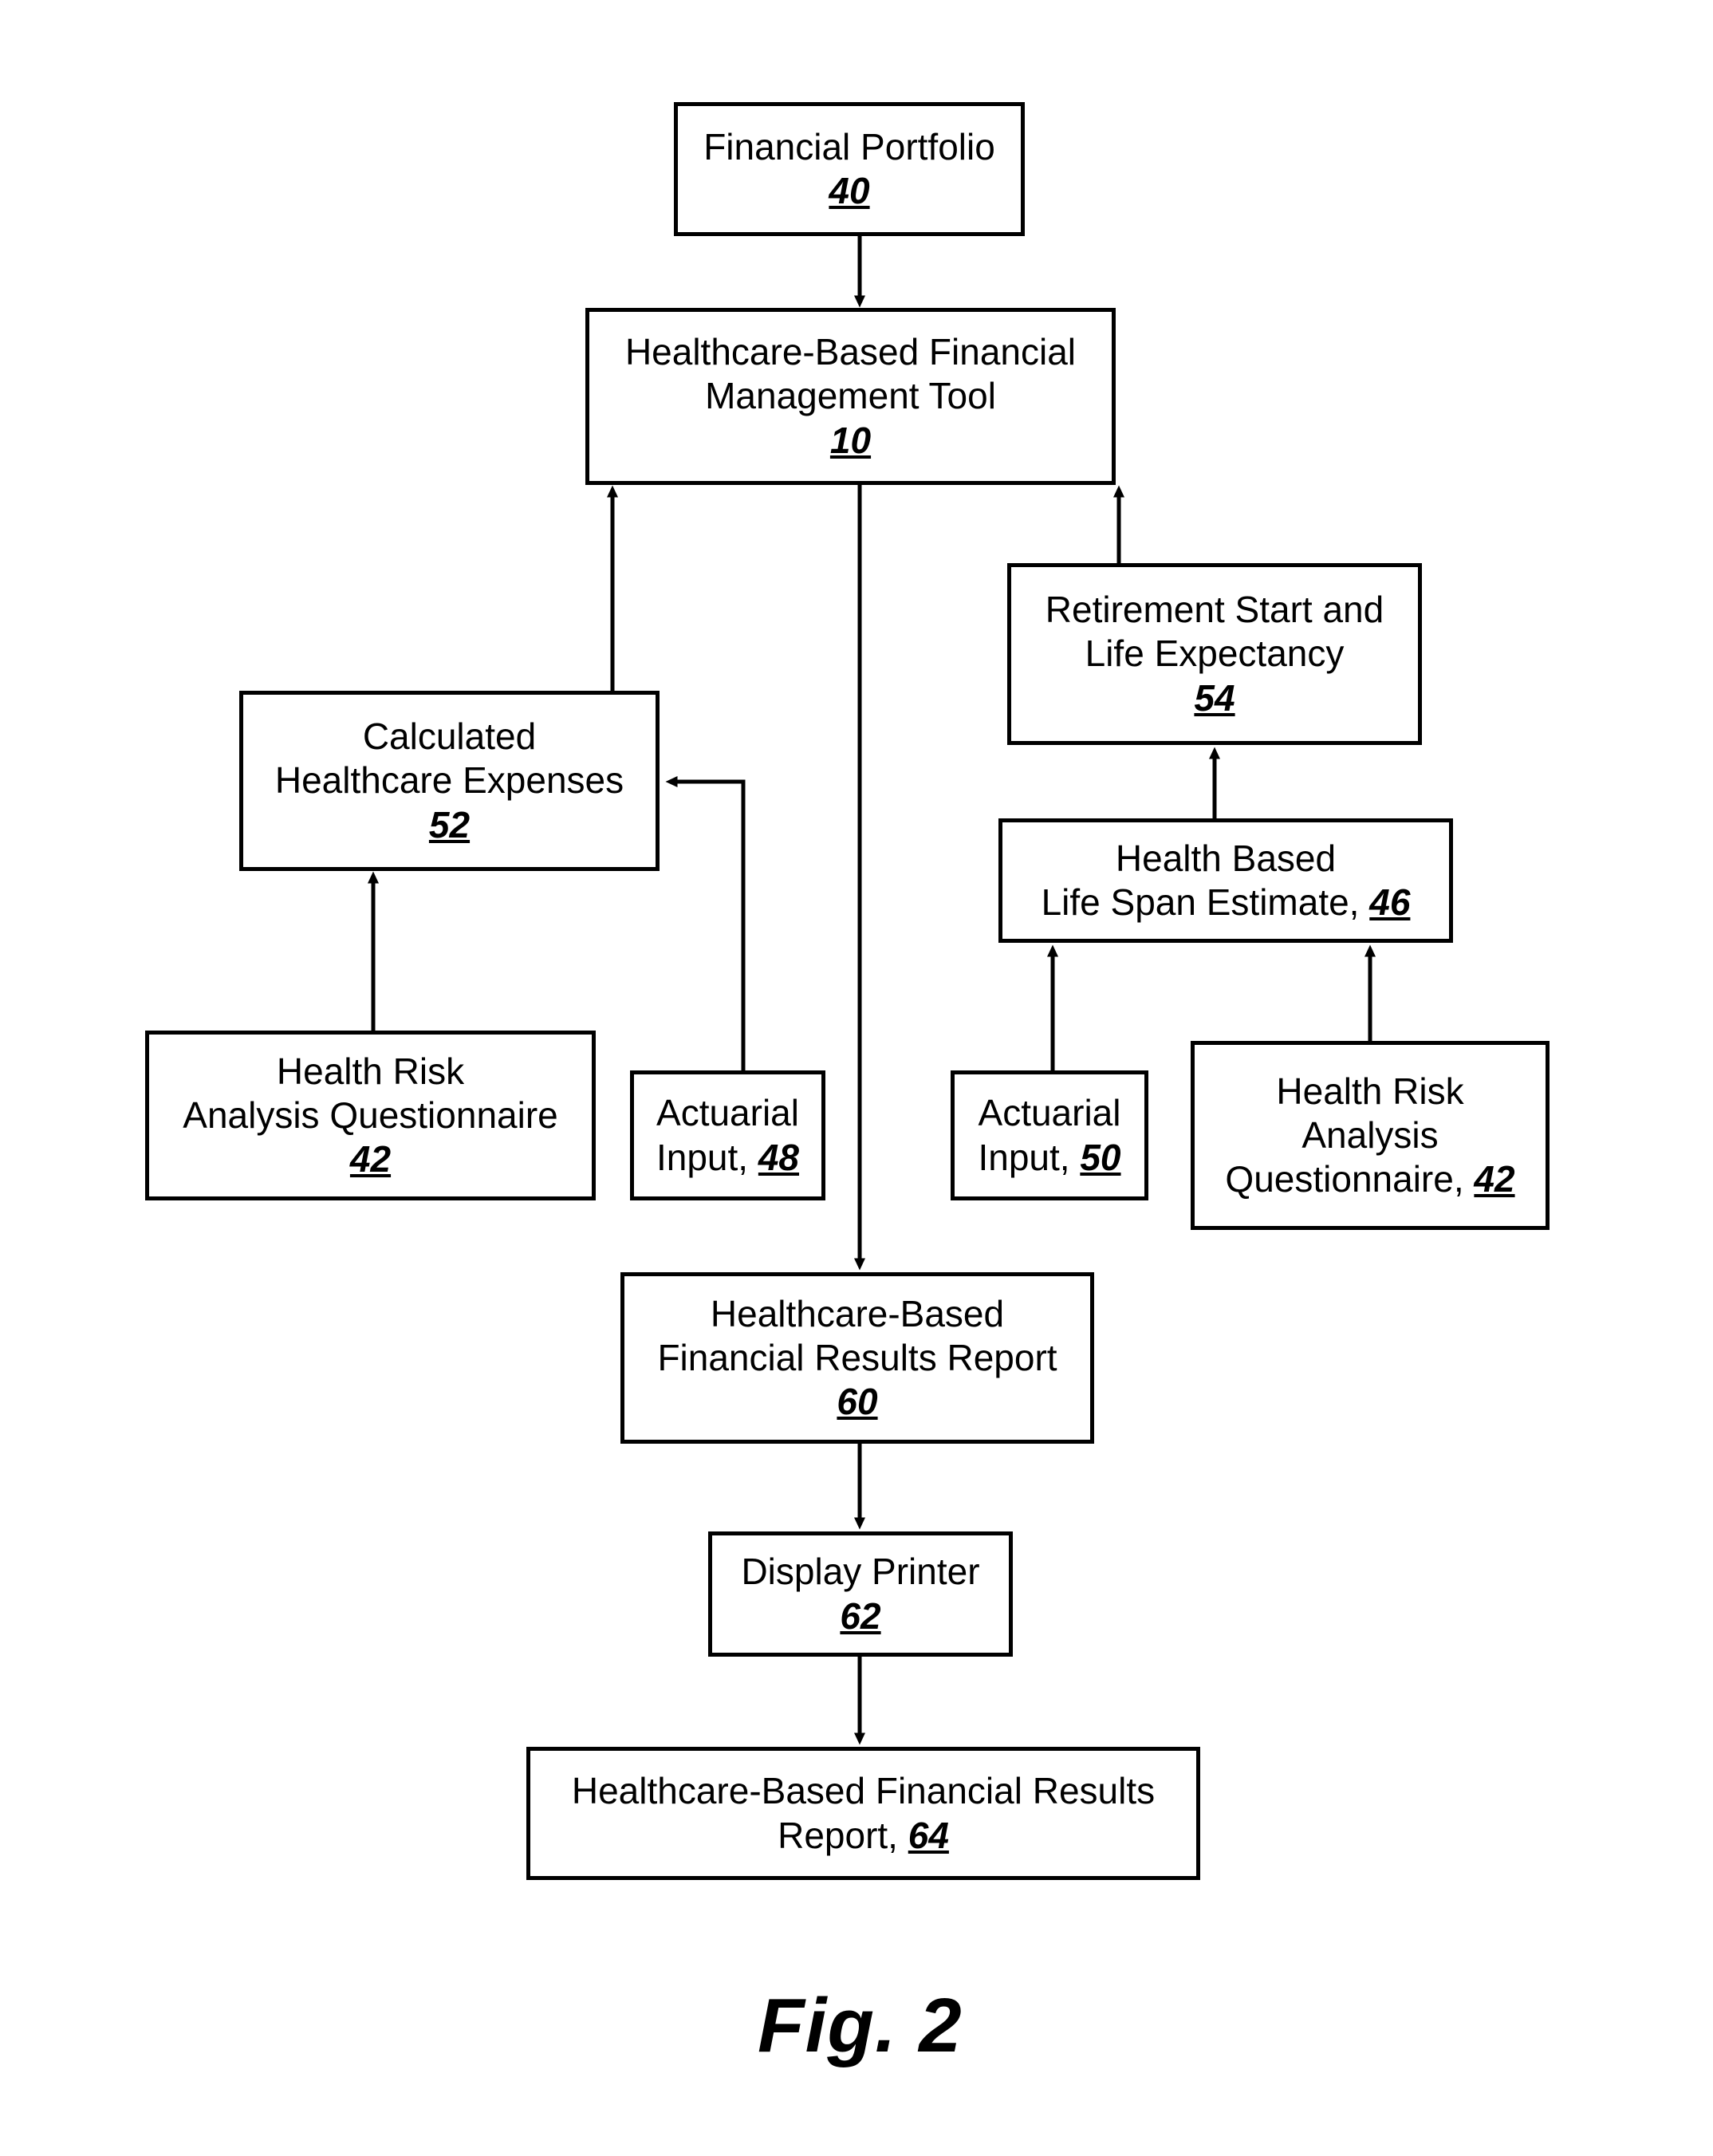 The width and height of the screenshot is (1713, 2156). What do you see at coordinates (850, 352) in the screenshot?
I see `node-tool-line1: Healthcare-Based Financial` at bounding box center [850, 352].